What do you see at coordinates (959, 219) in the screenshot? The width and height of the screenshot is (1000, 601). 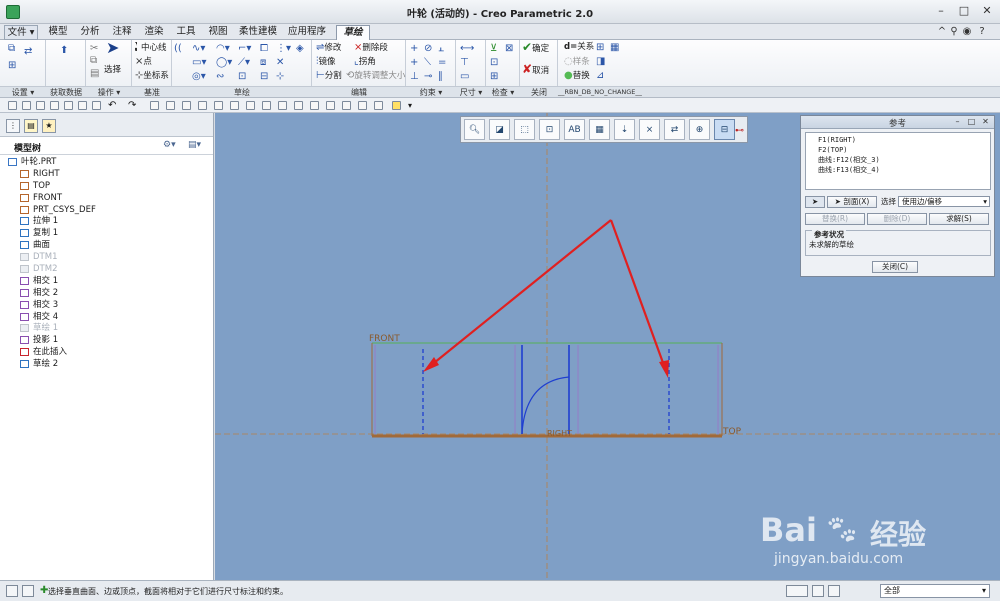 I see `solve-button: 求解(S)` at bounding box center [959, 219].